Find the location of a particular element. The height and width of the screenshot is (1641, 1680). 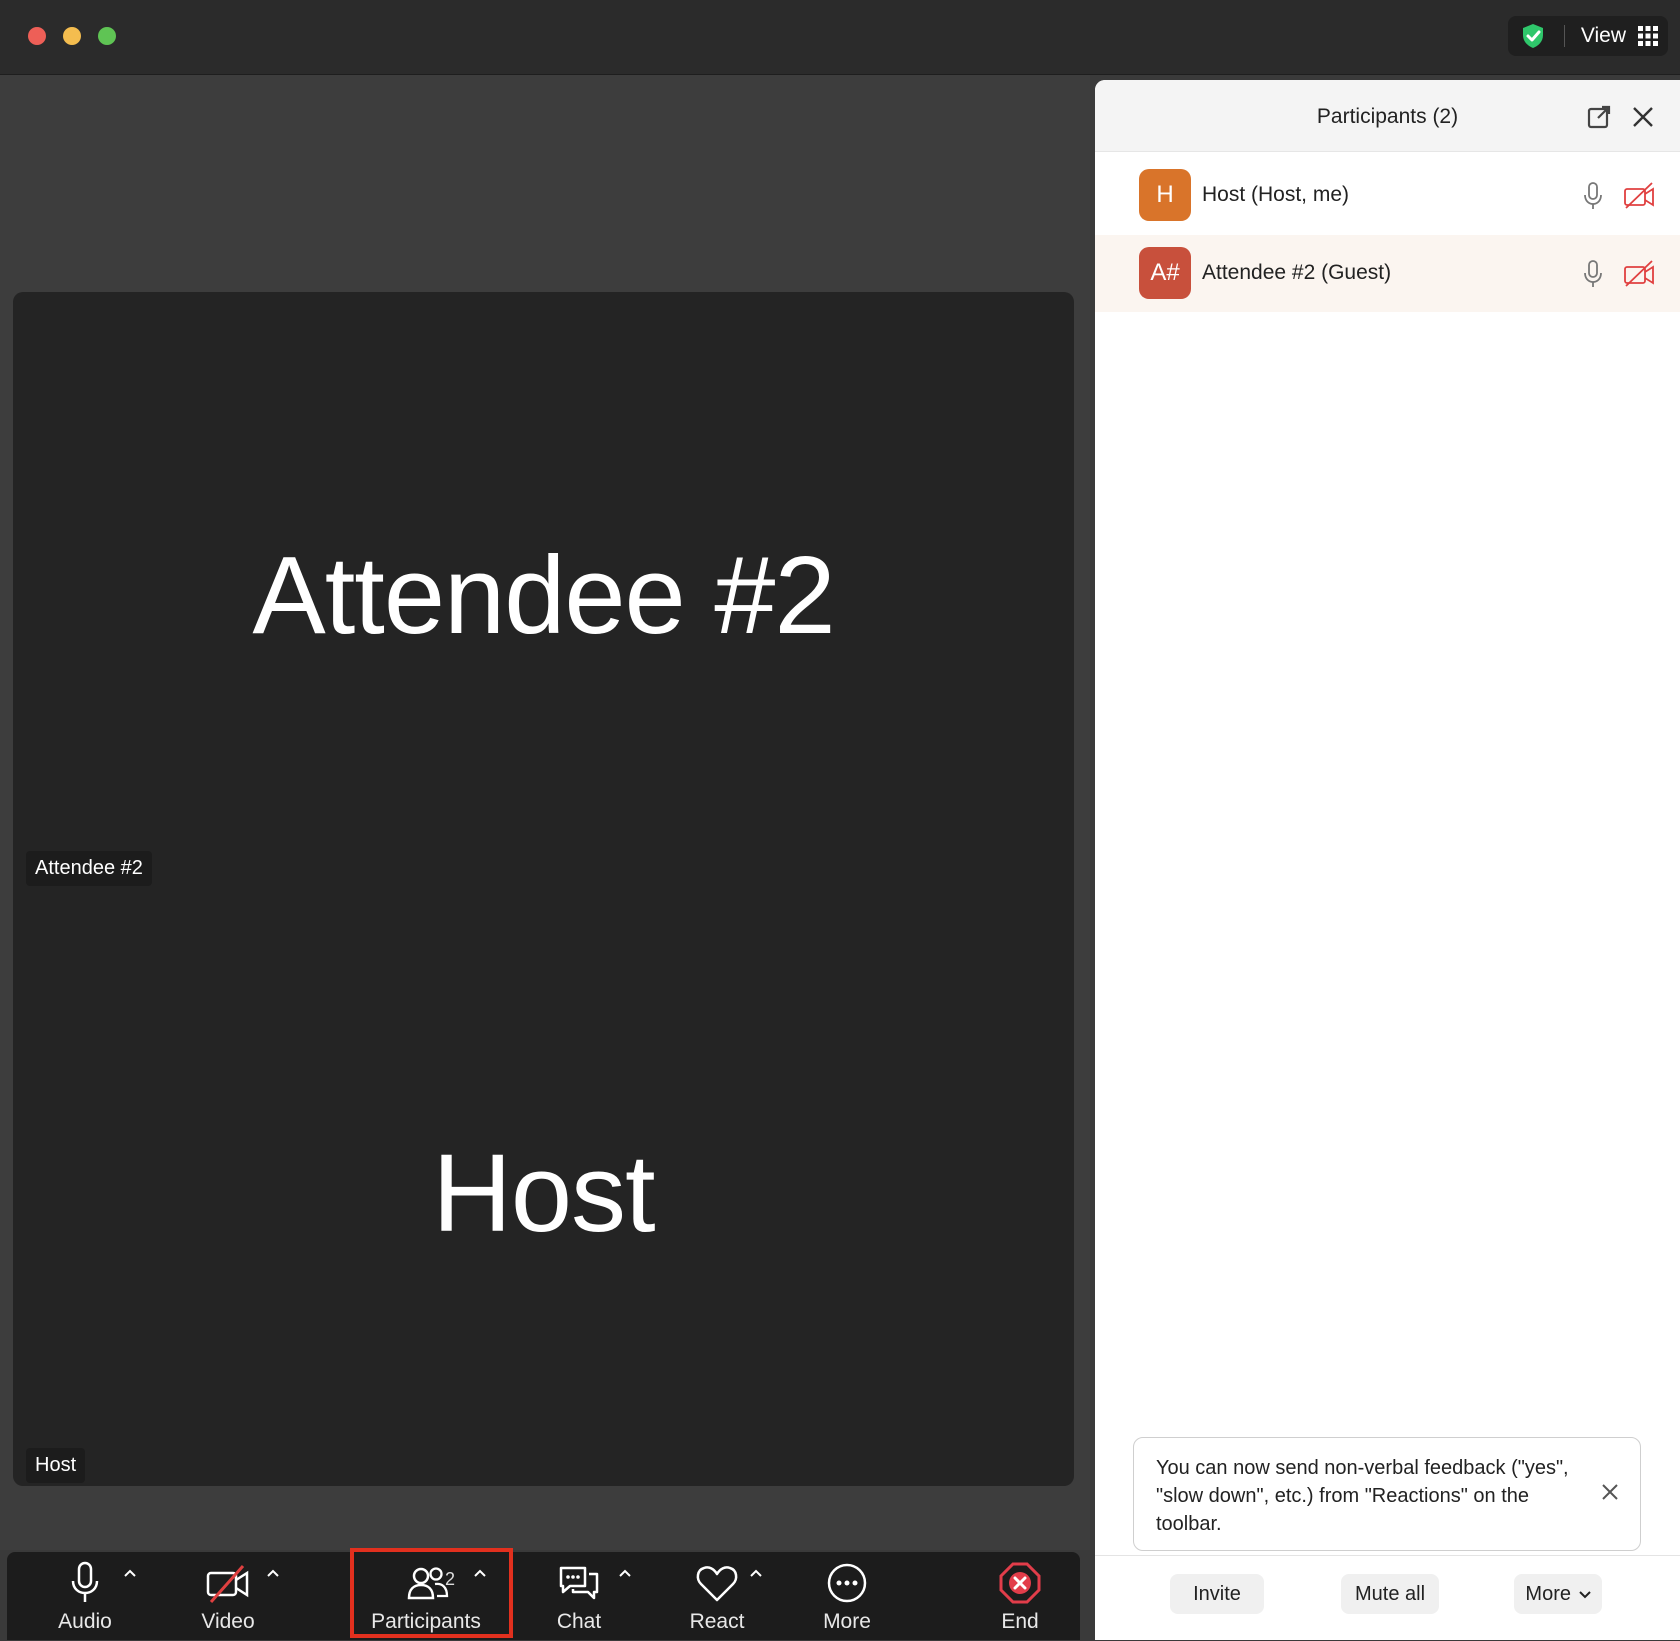

chat-button: Chat is located at coordinates (579, 1596).